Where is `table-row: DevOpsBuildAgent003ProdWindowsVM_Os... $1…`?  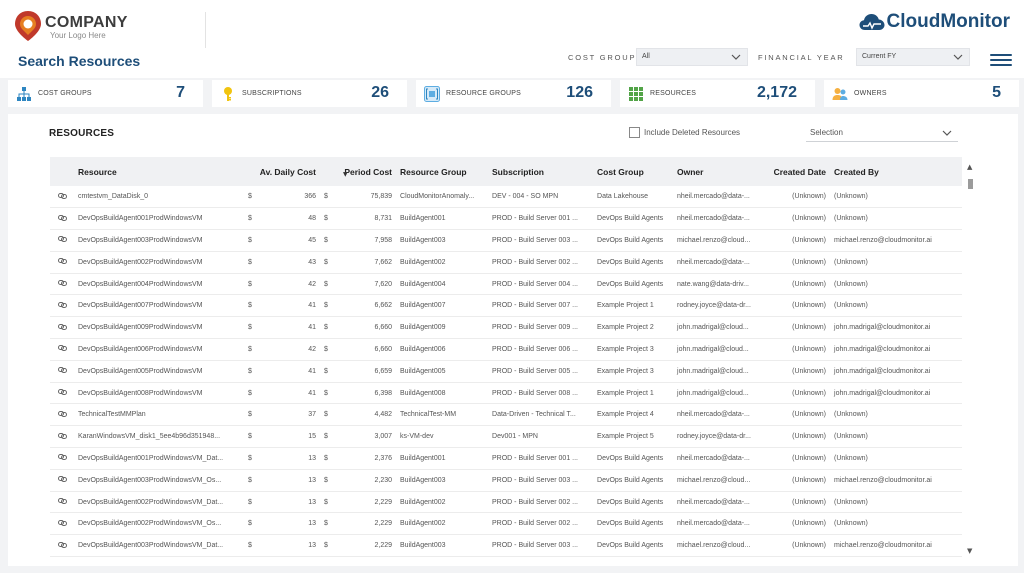 table-row: DevOpsBuildAgent003ProdWindowsVM_Os... $1… is located at coordinates (506, 480).